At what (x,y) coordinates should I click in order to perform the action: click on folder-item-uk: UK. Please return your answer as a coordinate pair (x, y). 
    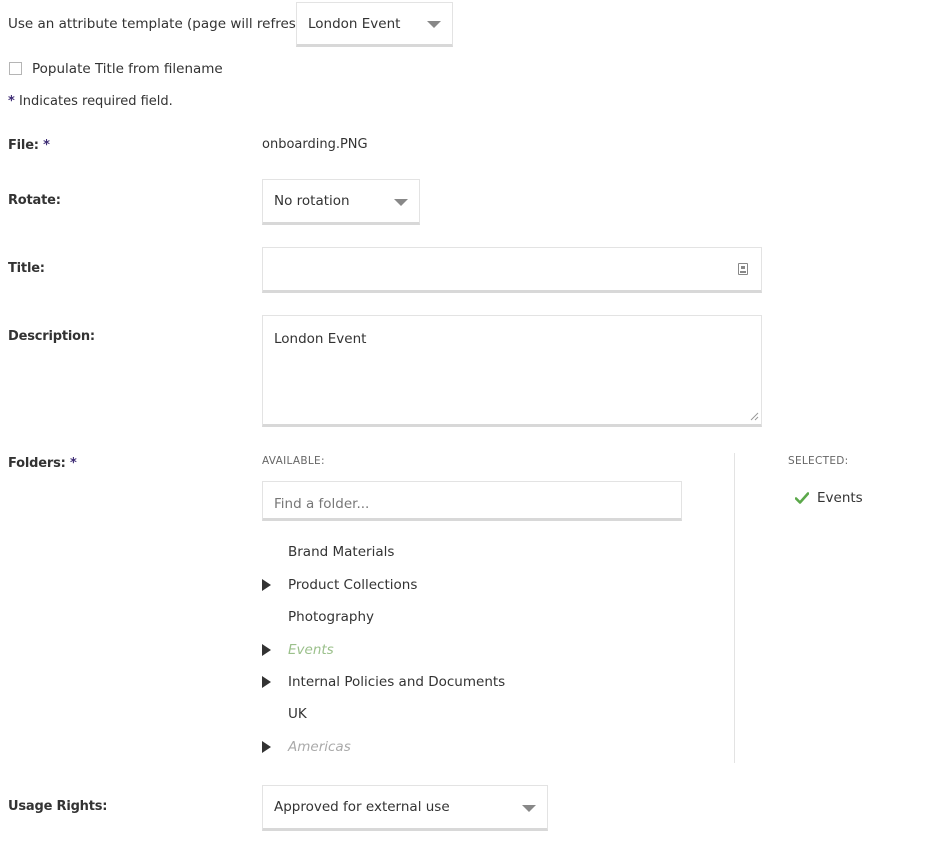
    Looking at the image, I should click on (297, 714).